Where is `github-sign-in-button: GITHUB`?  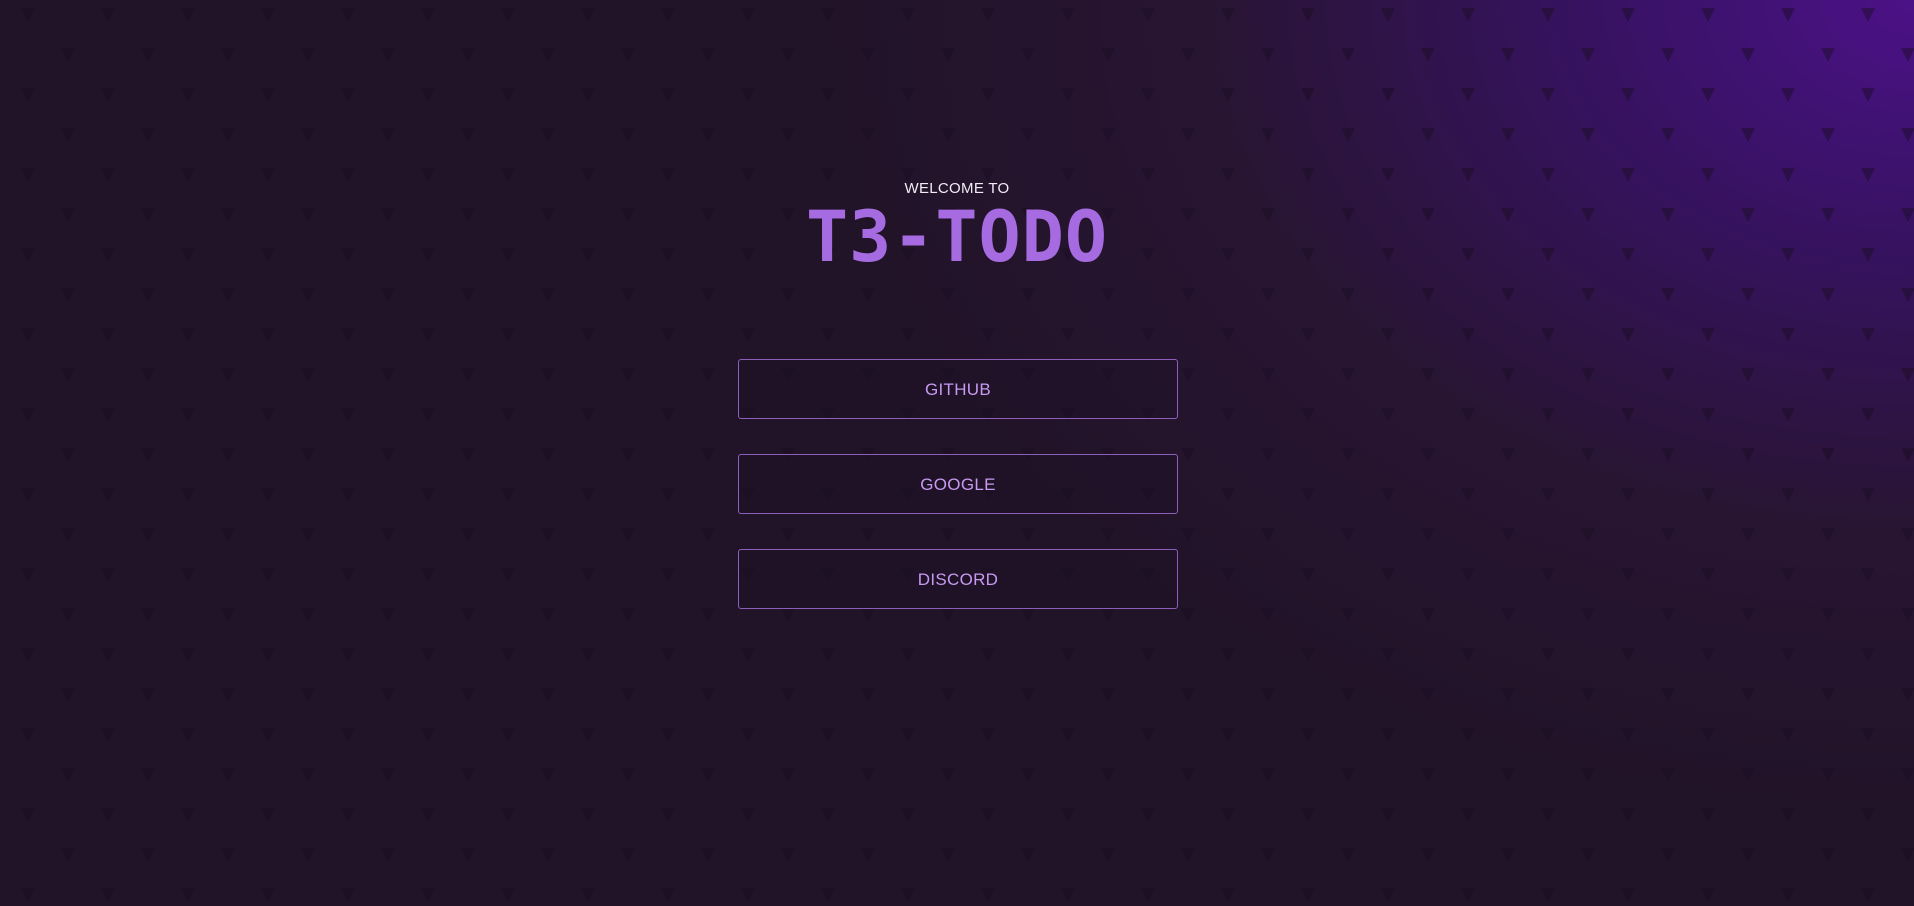 github-sign-in-button: GITHUB is located at coordinates (958, 389).